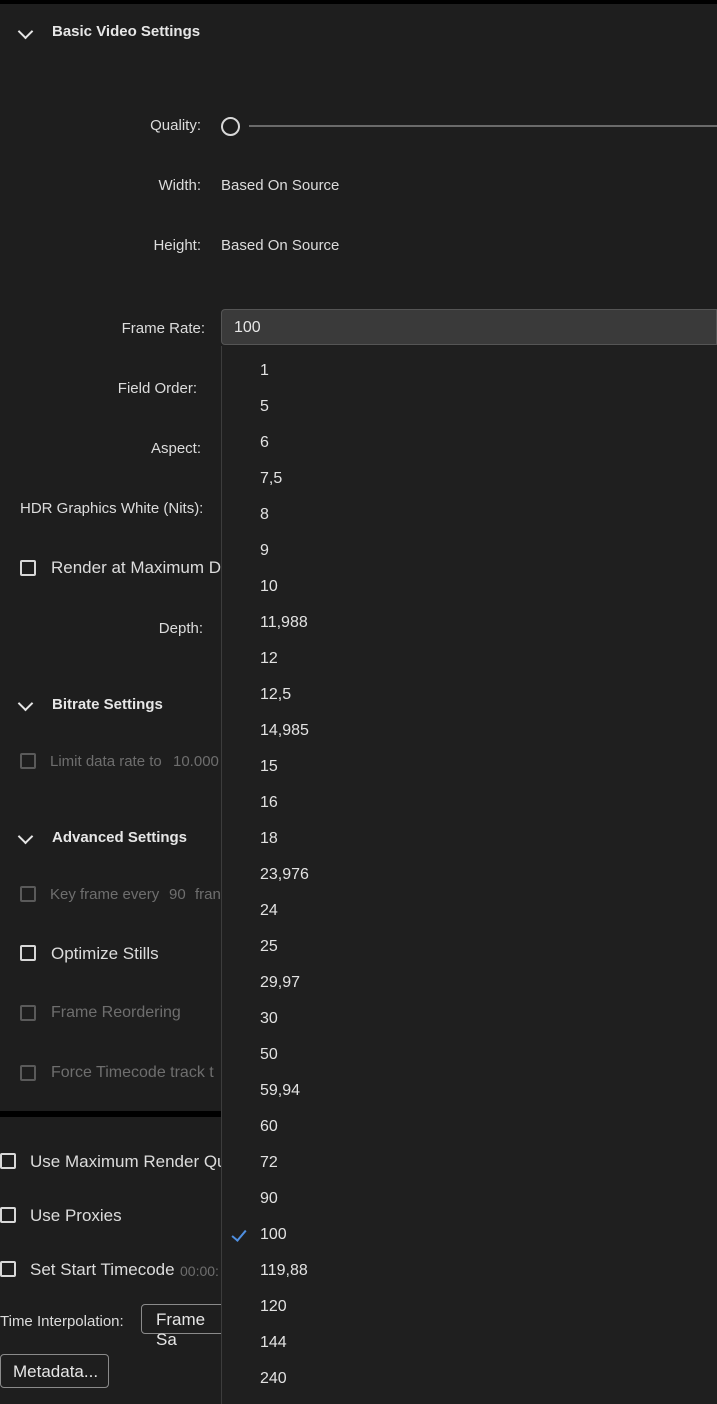 The image size is (717, 1404). Describe the element at coordinates (8, 1161) in the screenshot. I see `use-max-render-quality-checkbox` at that location.